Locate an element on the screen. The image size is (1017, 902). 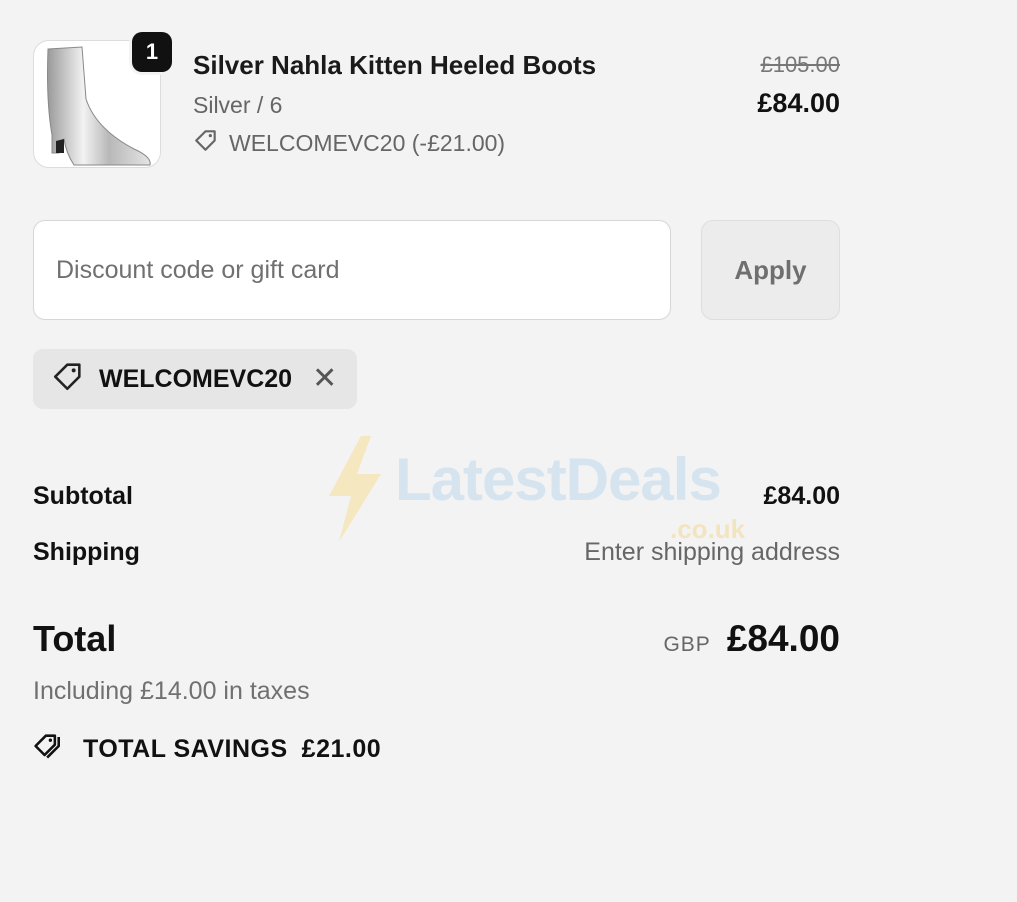
currency-code: GBP is located at coordinates (687, 644).